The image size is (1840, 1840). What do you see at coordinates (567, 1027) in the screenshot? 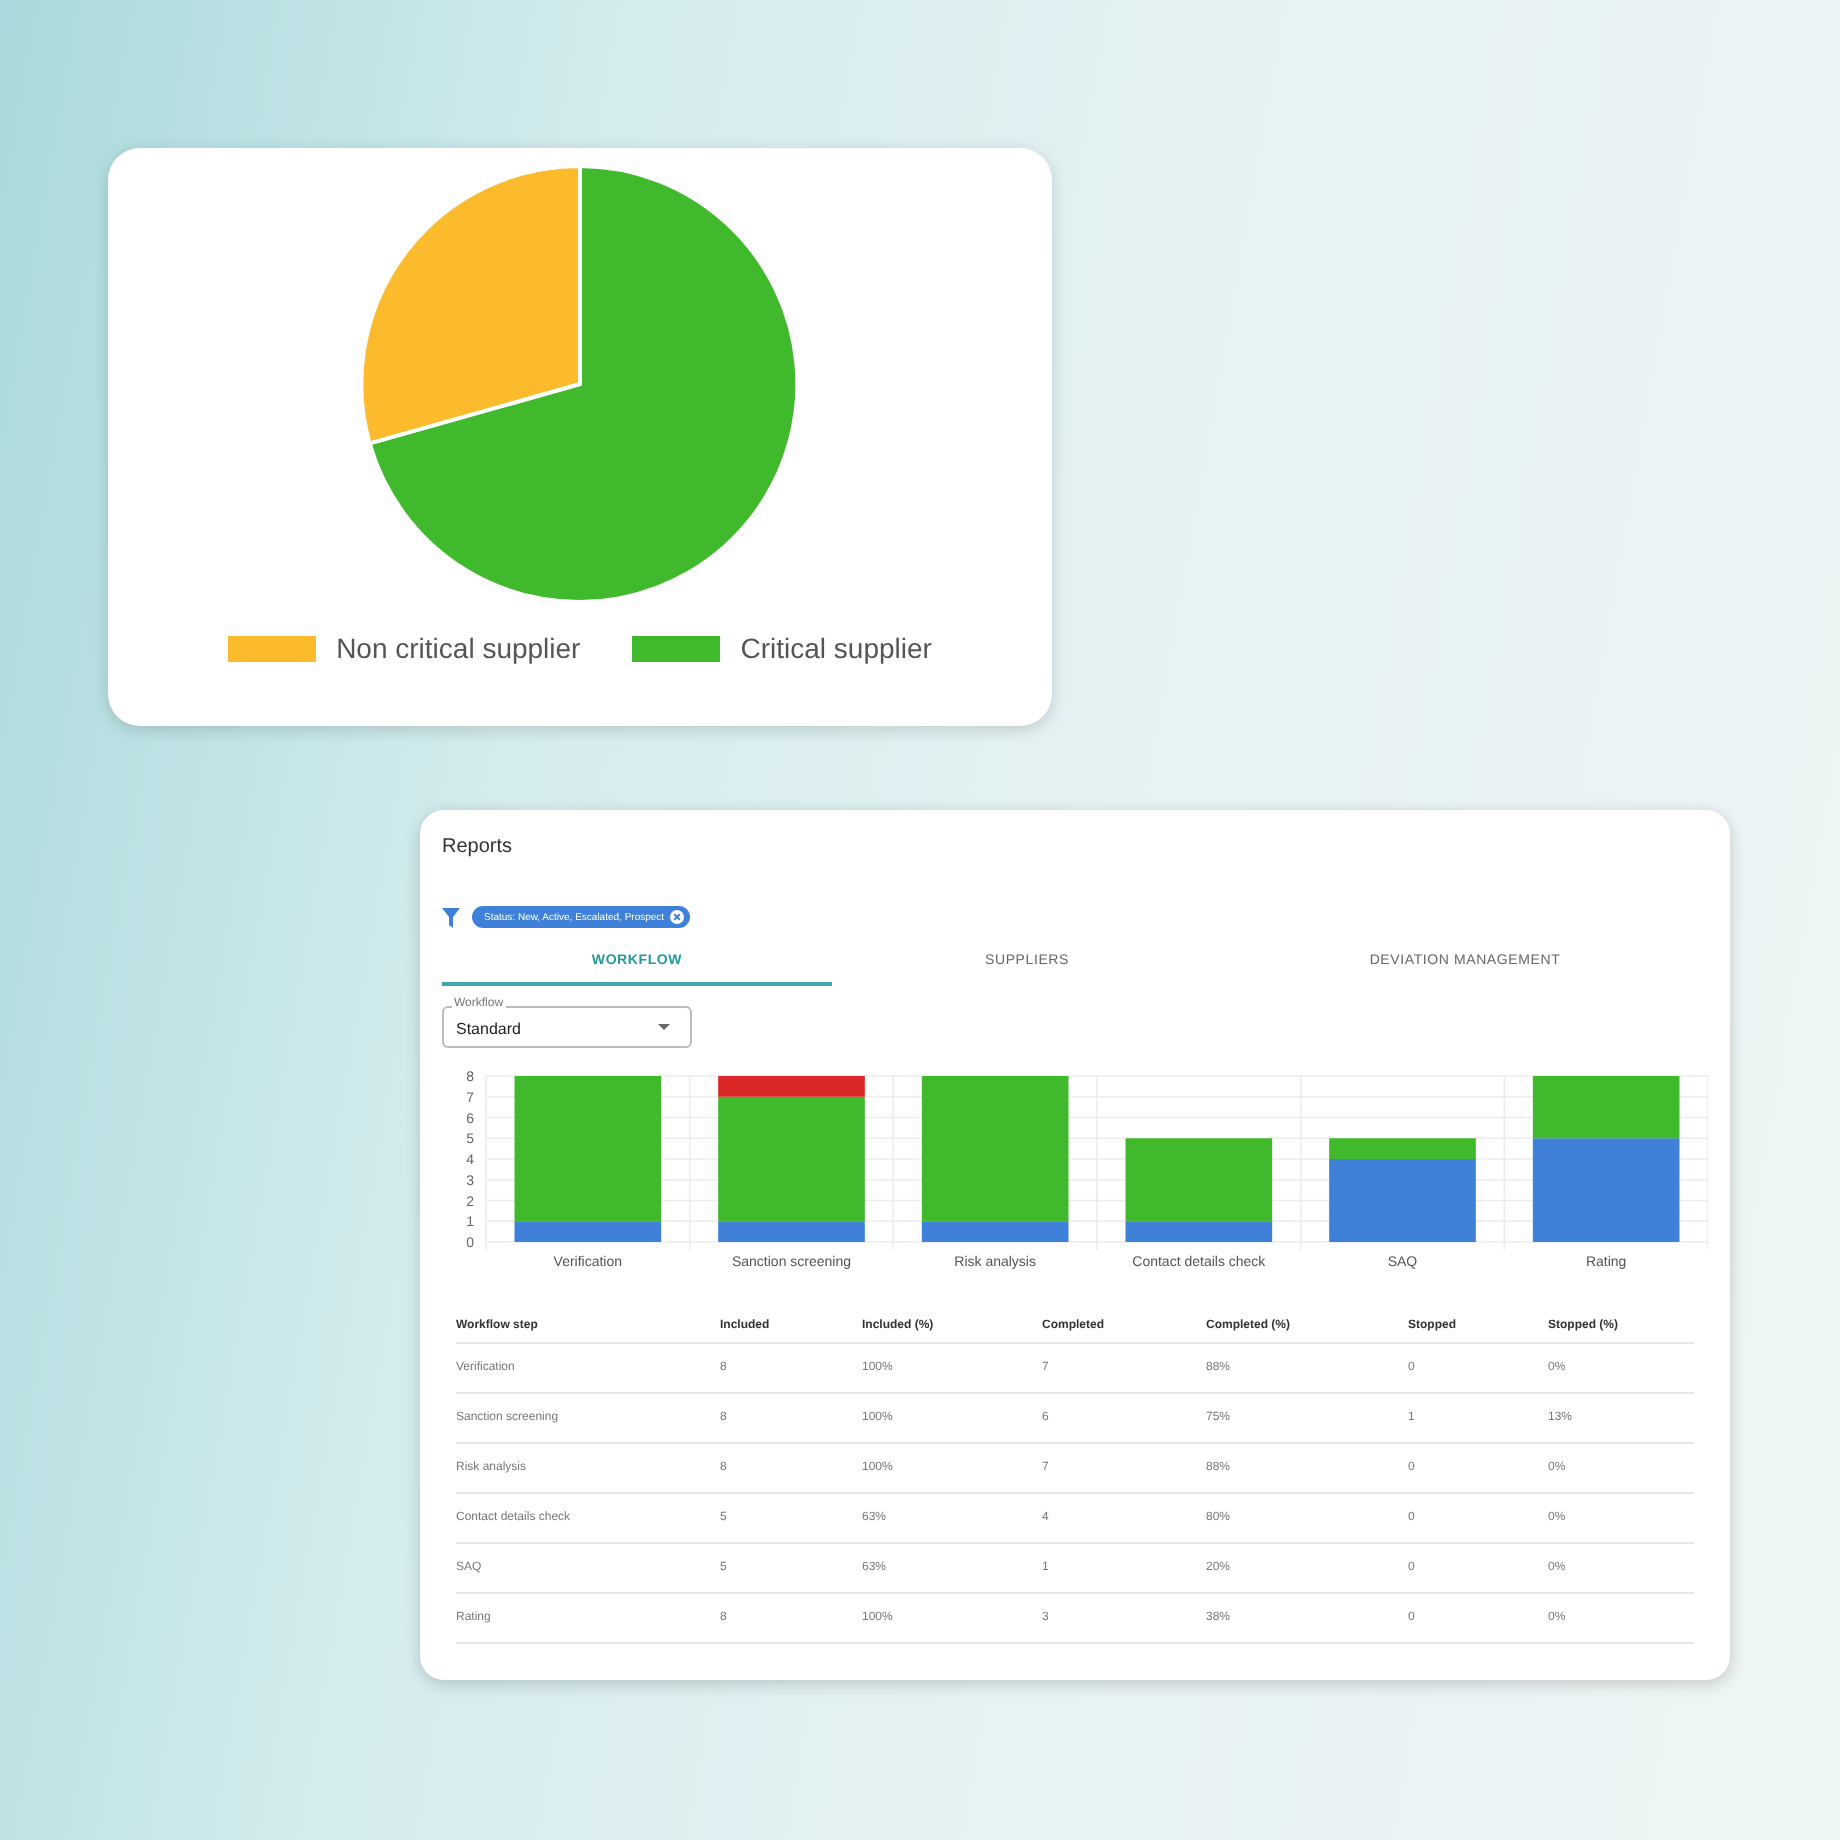
I see `workflow-select: Standard` at bounding box center [567, 1027].